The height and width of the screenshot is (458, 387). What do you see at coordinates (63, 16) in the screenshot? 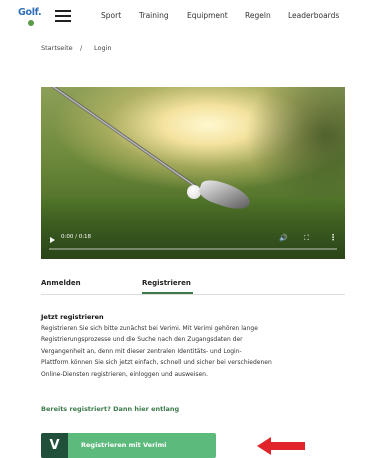
I see `hamburger-menu-icon` at bounding box center [63, 16].